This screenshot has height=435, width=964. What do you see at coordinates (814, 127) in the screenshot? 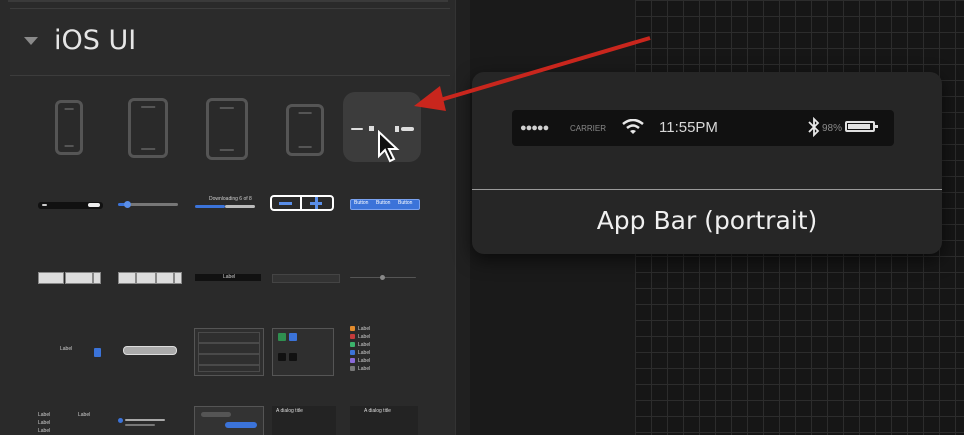
I see `bluetooth-icon` at bounding box center [814, 127].